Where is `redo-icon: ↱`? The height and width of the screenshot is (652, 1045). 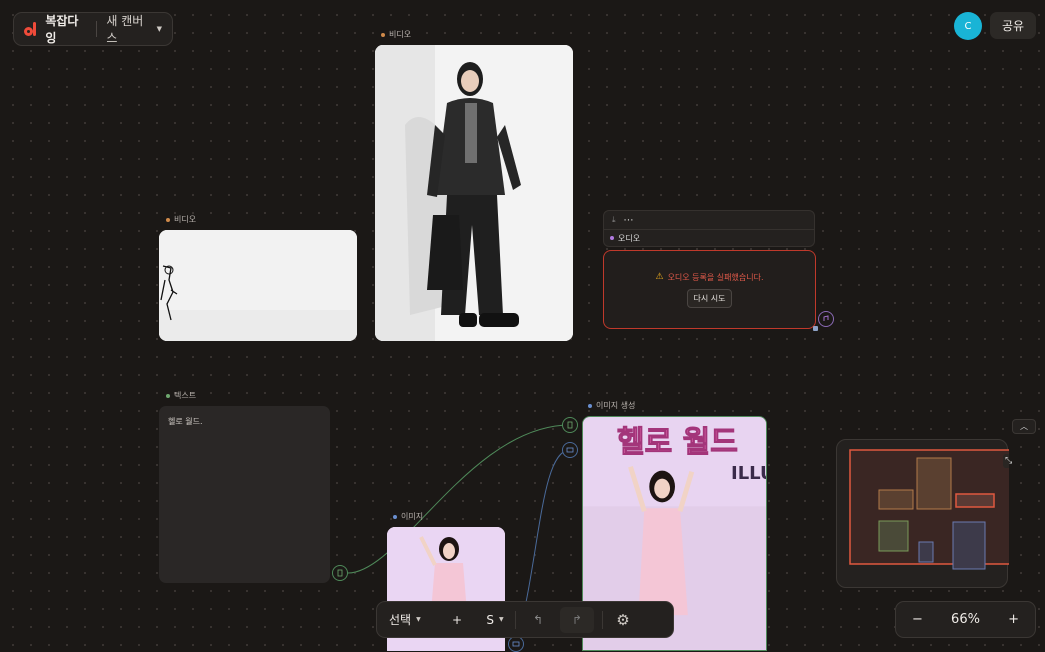 redo-icon: ↱ is located at coordinates (577, 619).